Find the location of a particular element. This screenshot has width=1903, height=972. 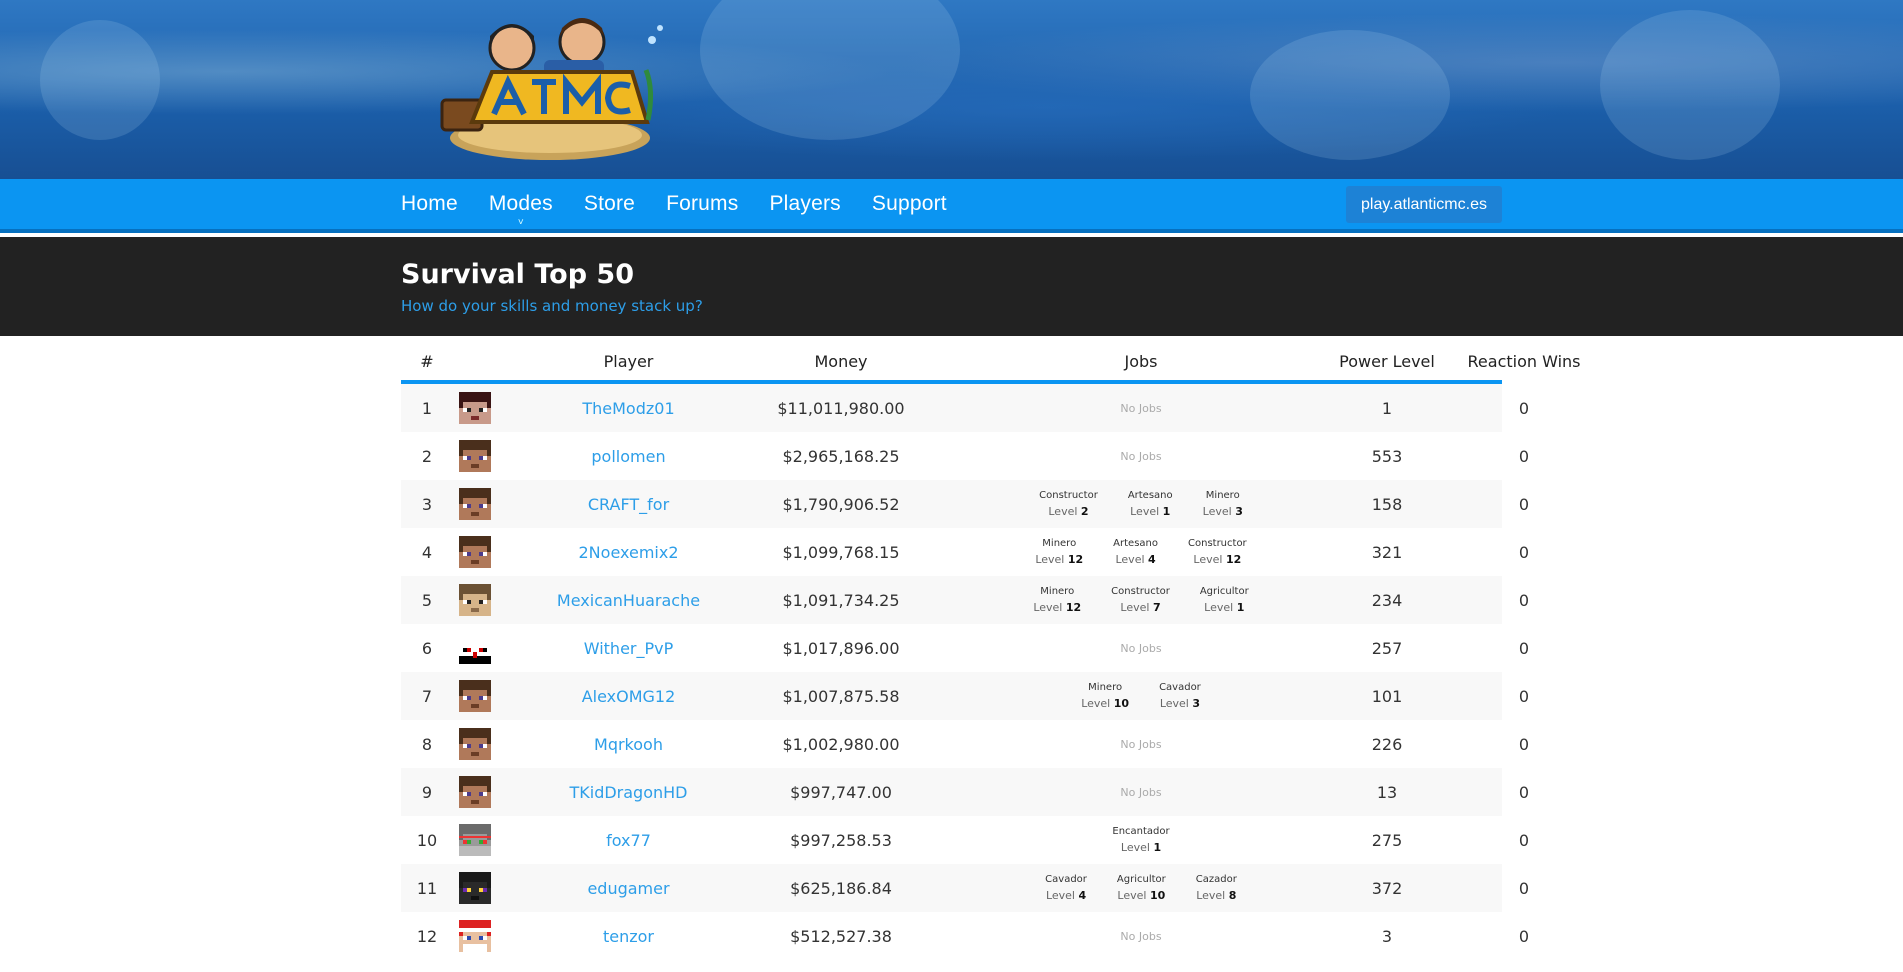

server-address-button: play.atlanticmc.es is located at coordinates (1424, 204).